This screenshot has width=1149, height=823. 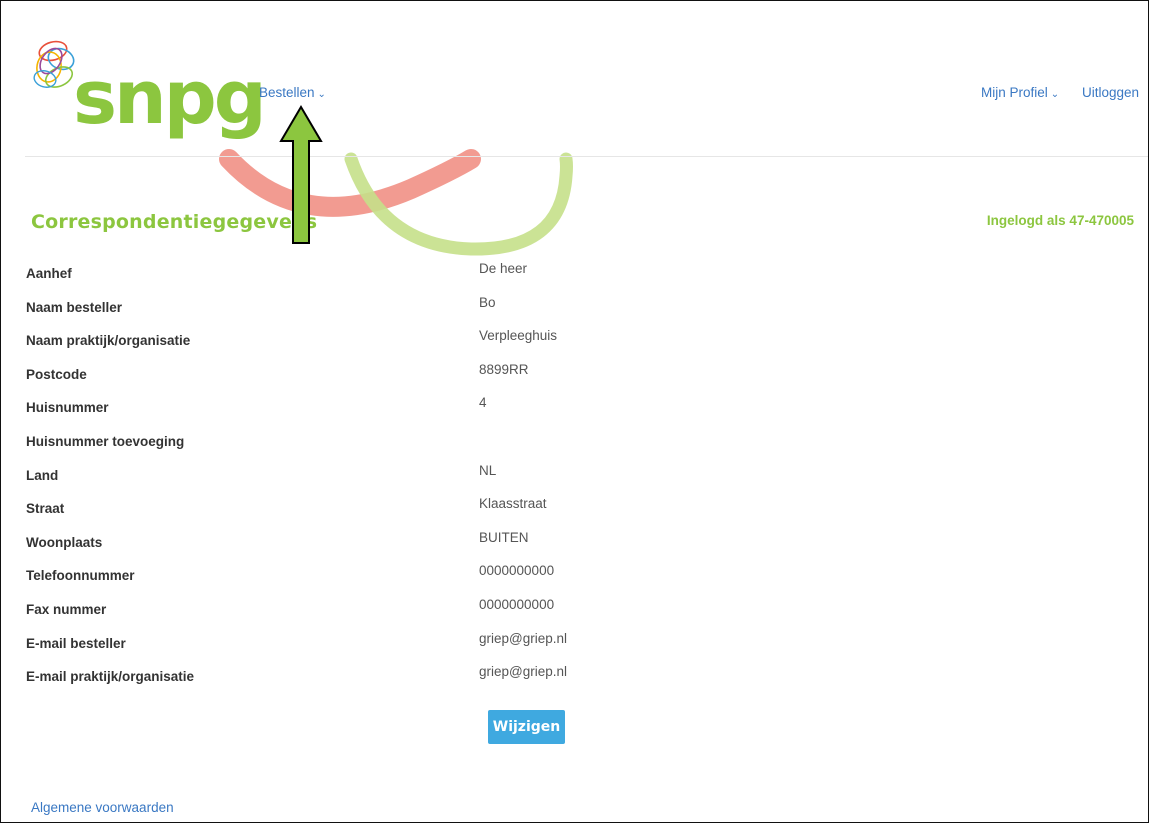 I want to click on detail-label: Land, so click(x=42, y=475).